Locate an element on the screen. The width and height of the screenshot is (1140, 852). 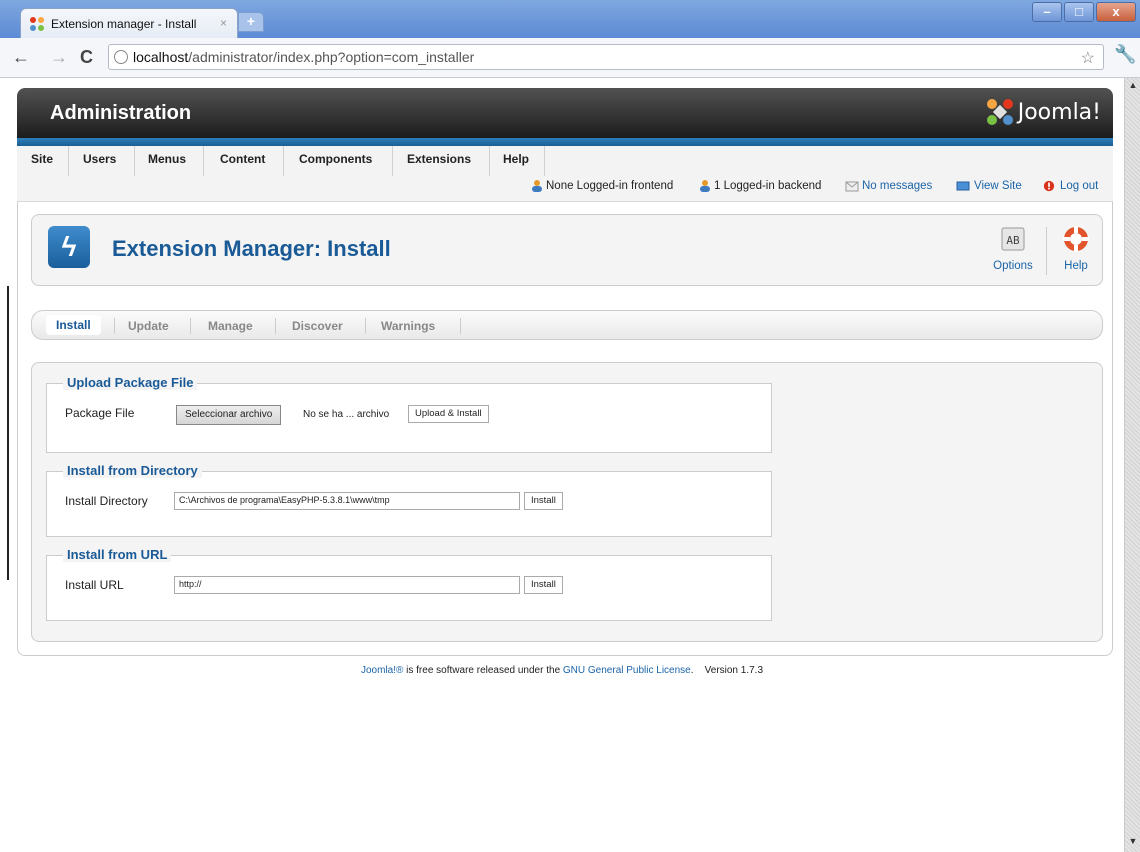
new-tab-button: + is located at coordinates (251, 22).